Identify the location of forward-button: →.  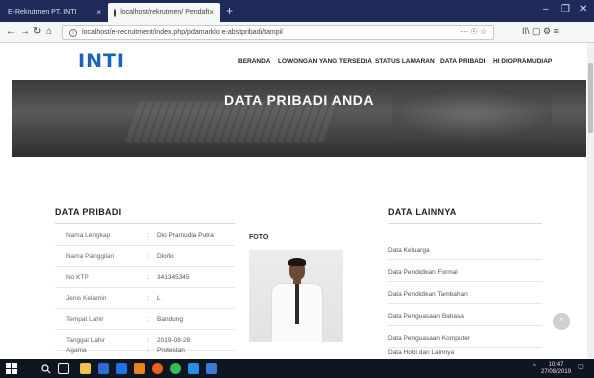
(25, 32).